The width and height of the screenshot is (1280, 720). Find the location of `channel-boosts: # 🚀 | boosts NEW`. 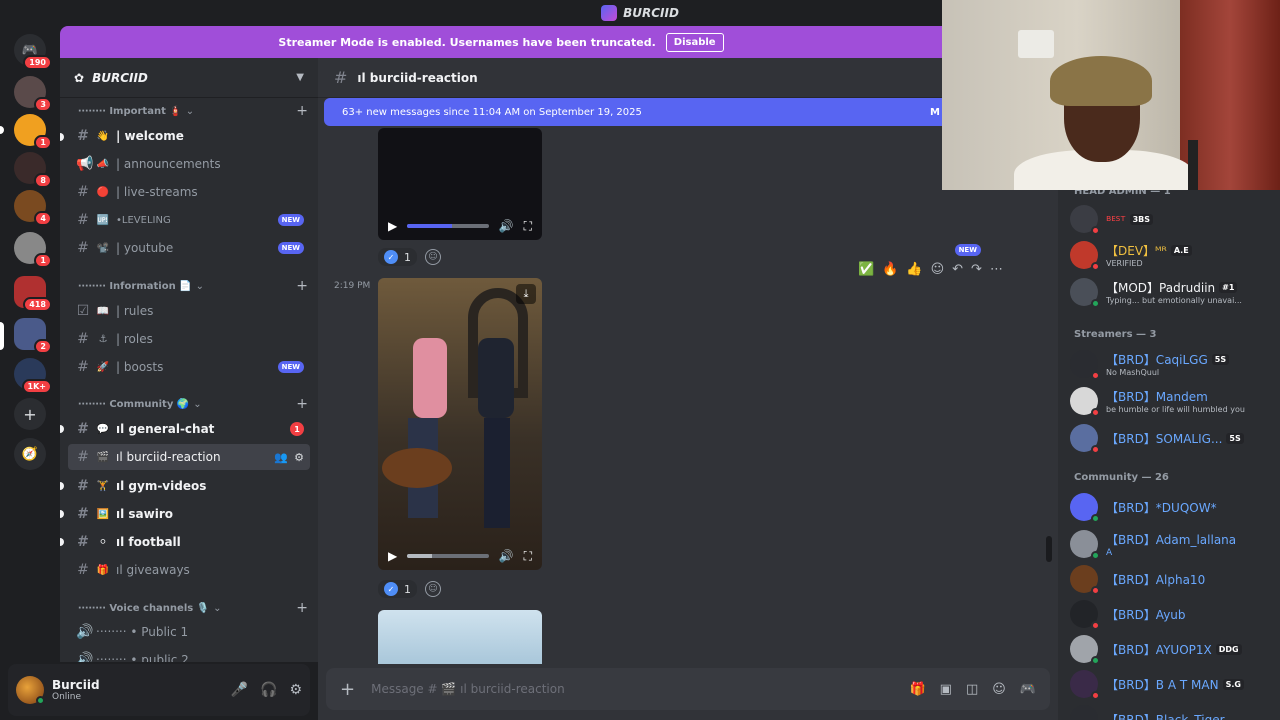

channel-boosts: # 🚀 | boosts NEW is located at coordinates (189, 367).